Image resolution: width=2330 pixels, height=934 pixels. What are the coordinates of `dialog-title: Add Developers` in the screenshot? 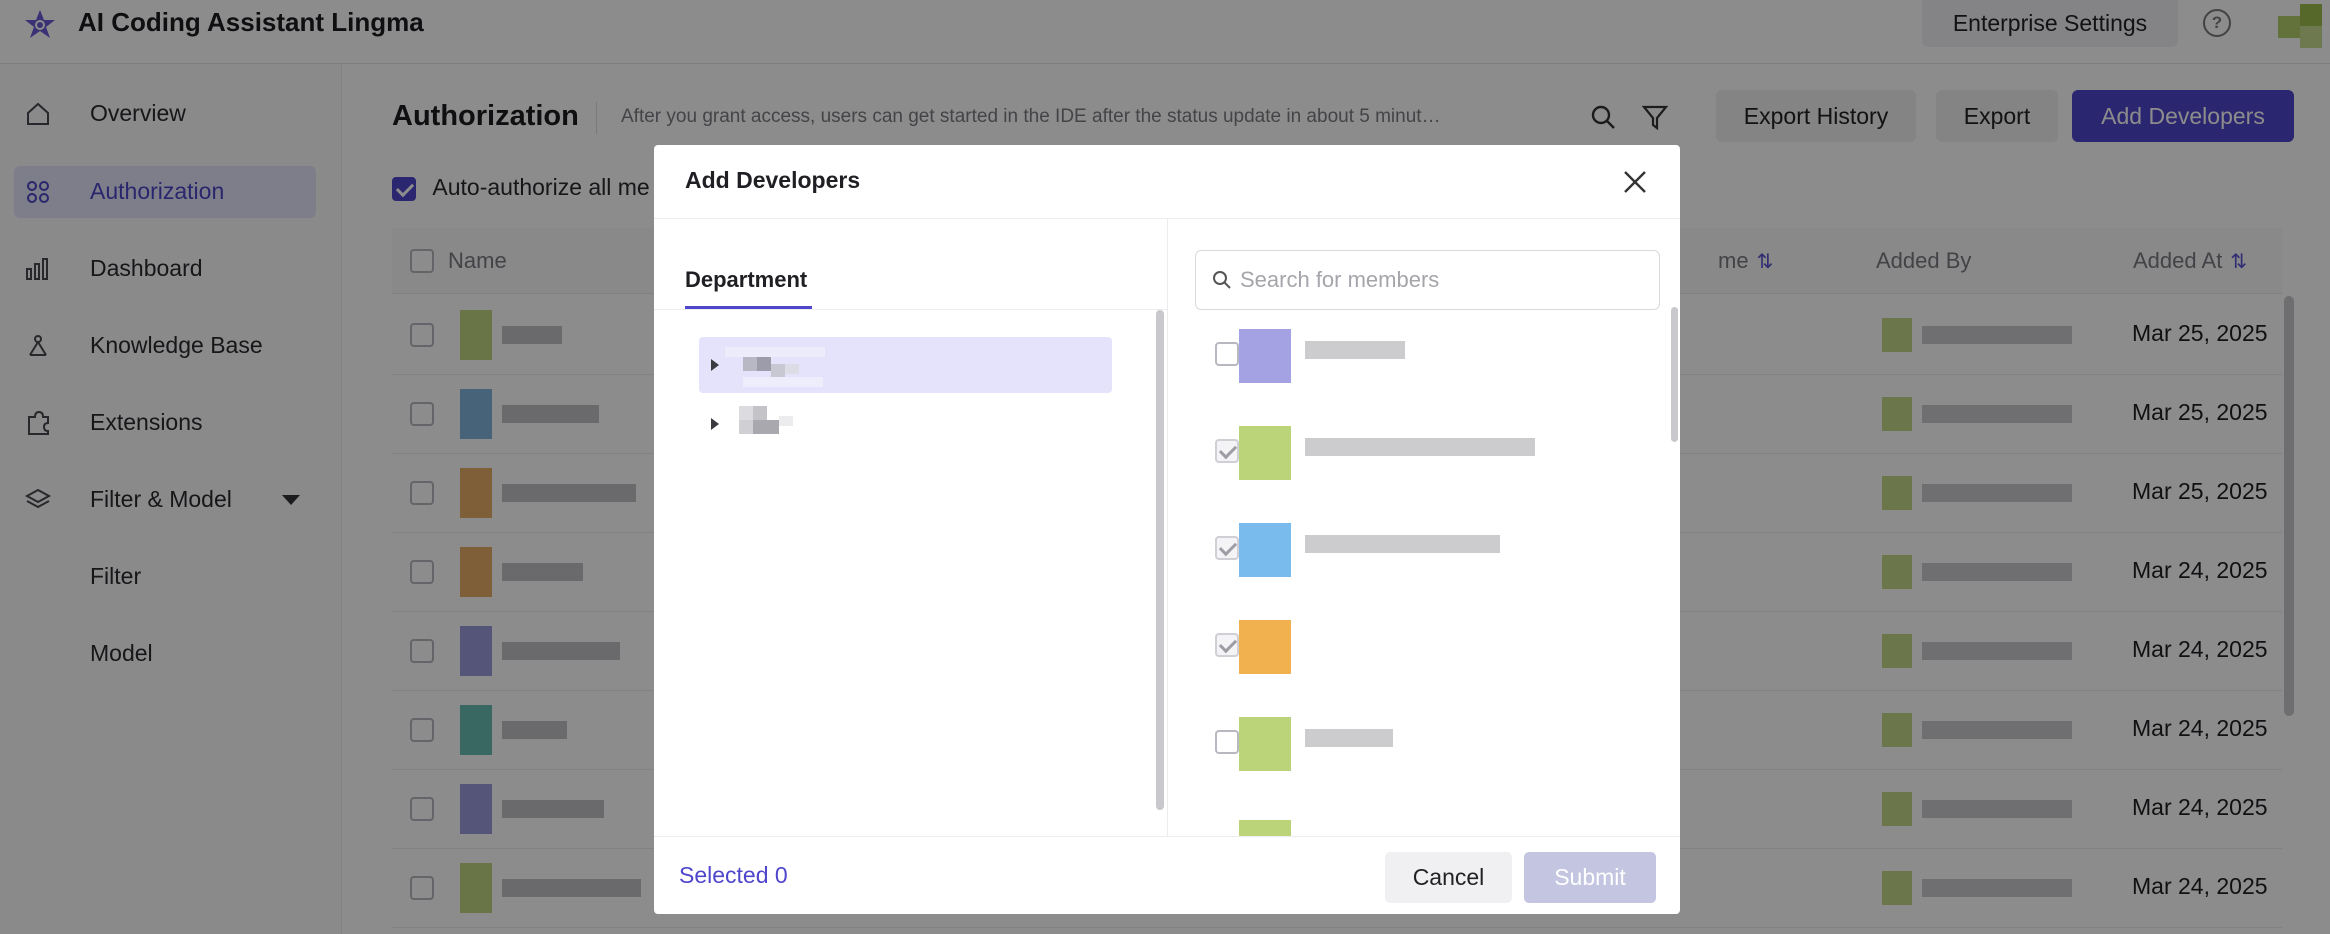 It's located at (773, 180).